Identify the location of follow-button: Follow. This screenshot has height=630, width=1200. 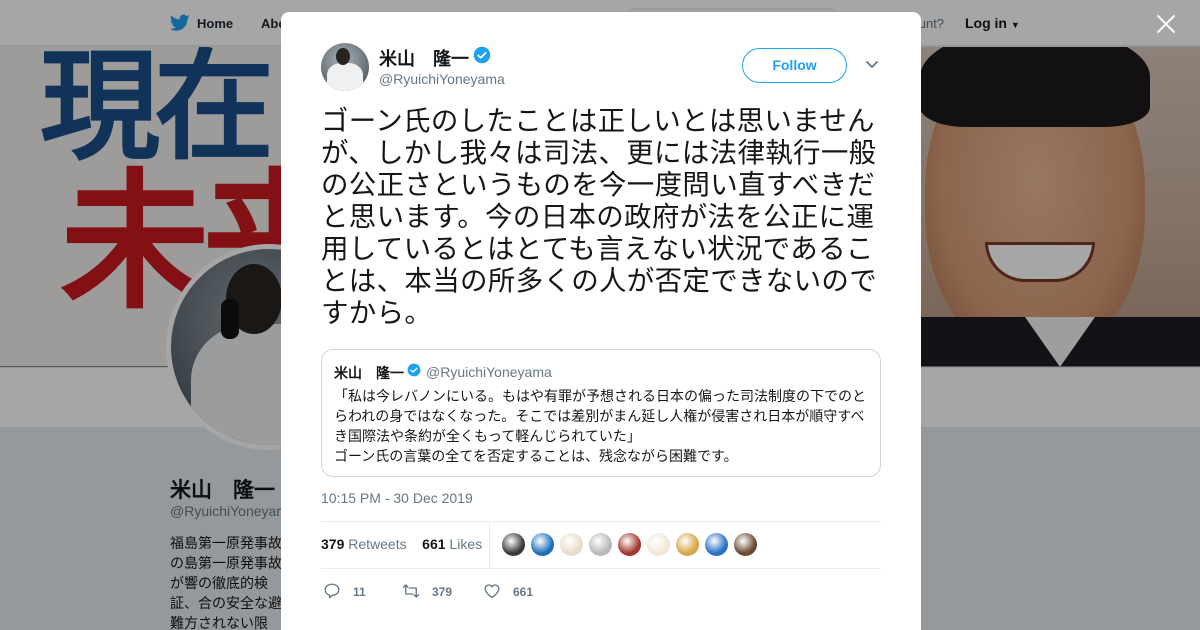
(794, 65).